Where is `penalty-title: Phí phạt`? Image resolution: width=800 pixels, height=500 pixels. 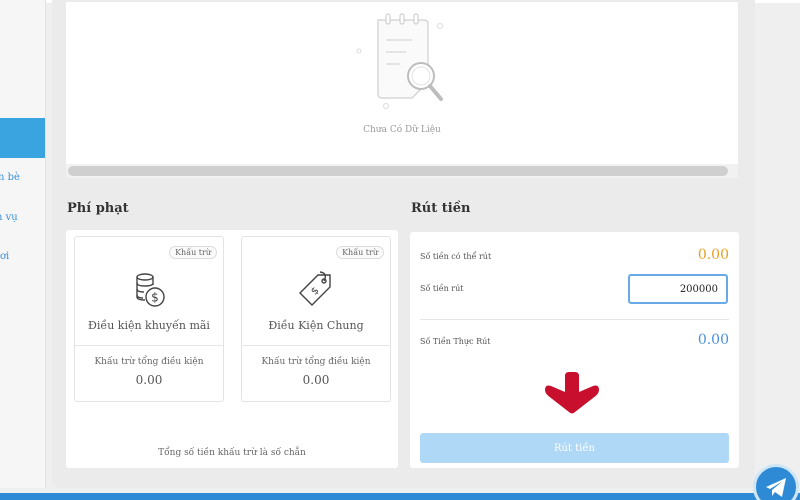 penalty-title: Phí phạt is located at coordinates (98, 208).